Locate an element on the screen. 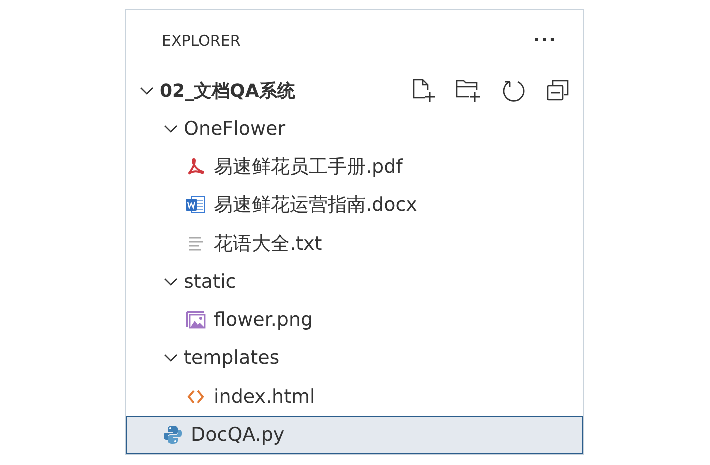 The width and height of the screenshot is (710, 465). file-row: DocQA.py is located at coordinates (354, 435).